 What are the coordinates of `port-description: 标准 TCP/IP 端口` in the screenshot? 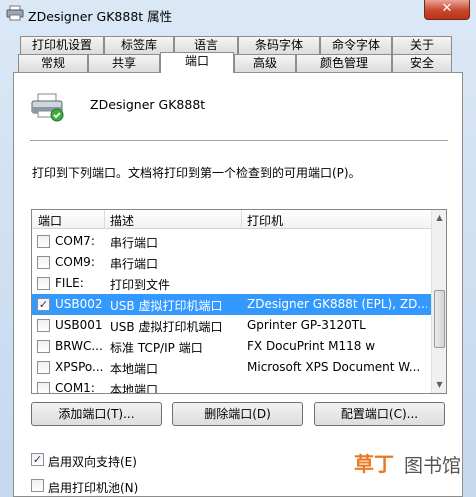 It's located at (156, 348).